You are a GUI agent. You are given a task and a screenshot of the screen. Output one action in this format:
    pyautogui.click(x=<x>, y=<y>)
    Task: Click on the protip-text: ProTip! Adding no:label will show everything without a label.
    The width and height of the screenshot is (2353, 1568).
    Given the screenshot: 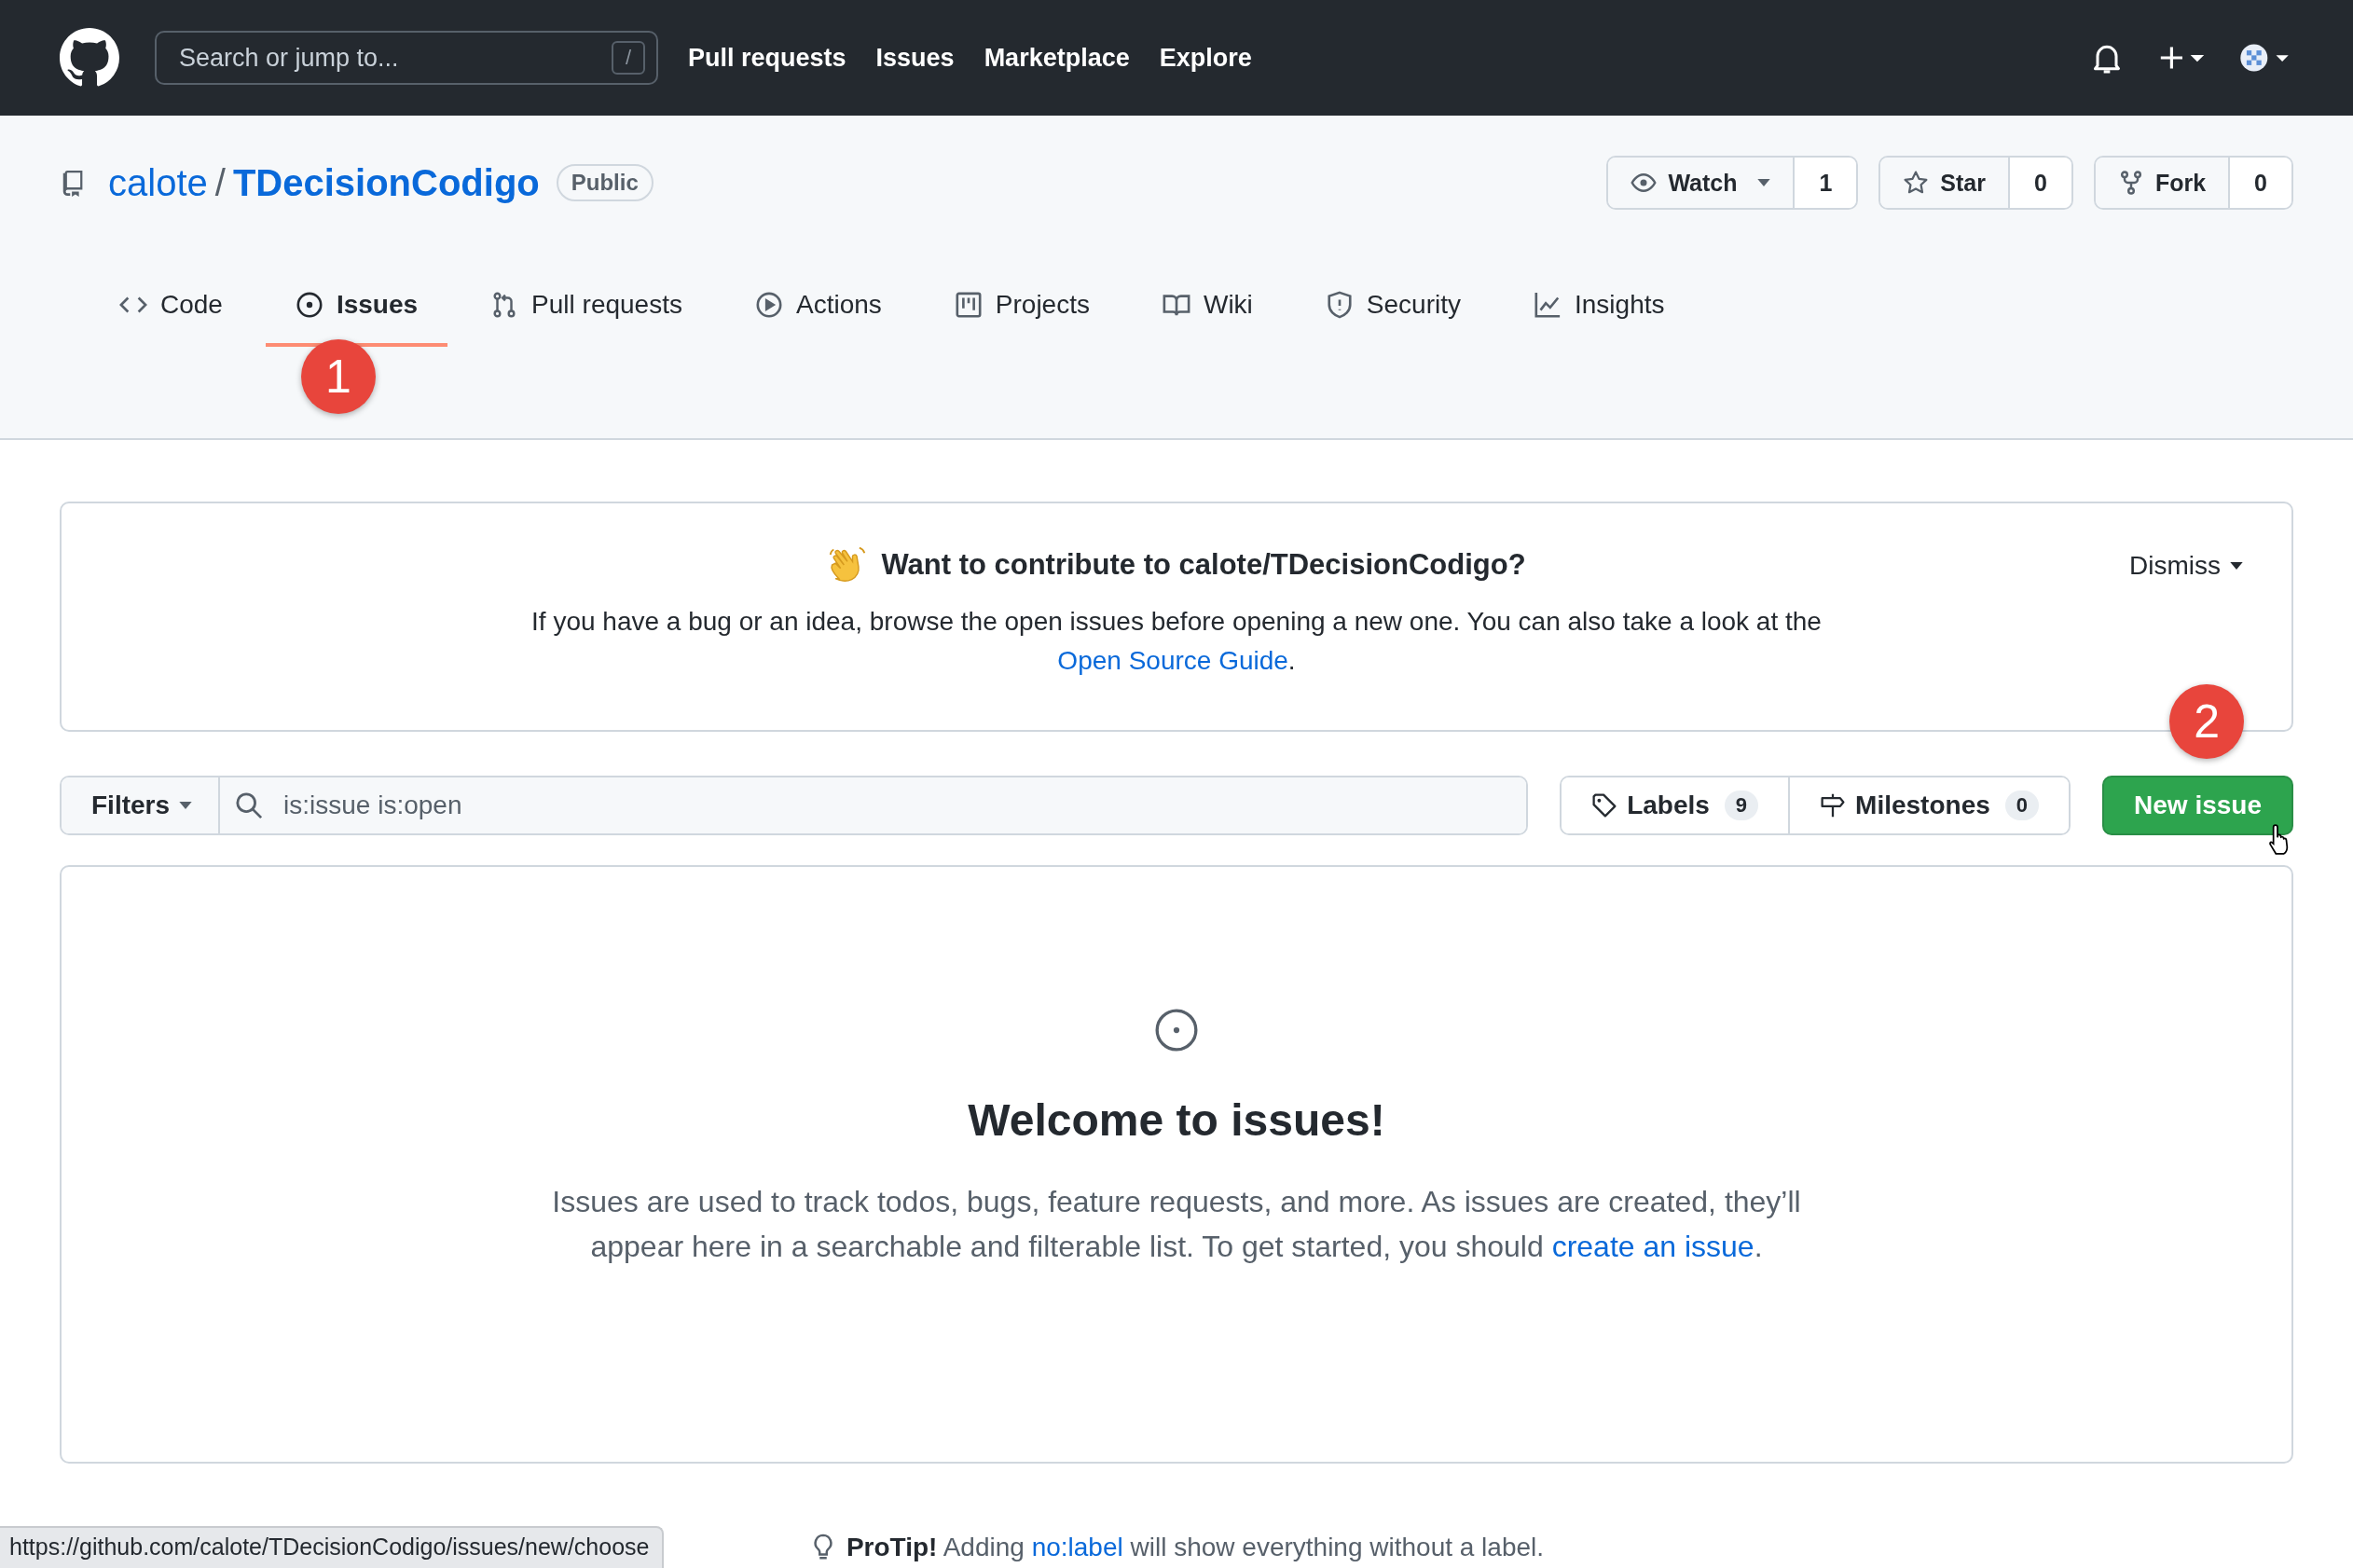 What is the action you would take?
    pyautogui.click(x=1196, y=1547)
    